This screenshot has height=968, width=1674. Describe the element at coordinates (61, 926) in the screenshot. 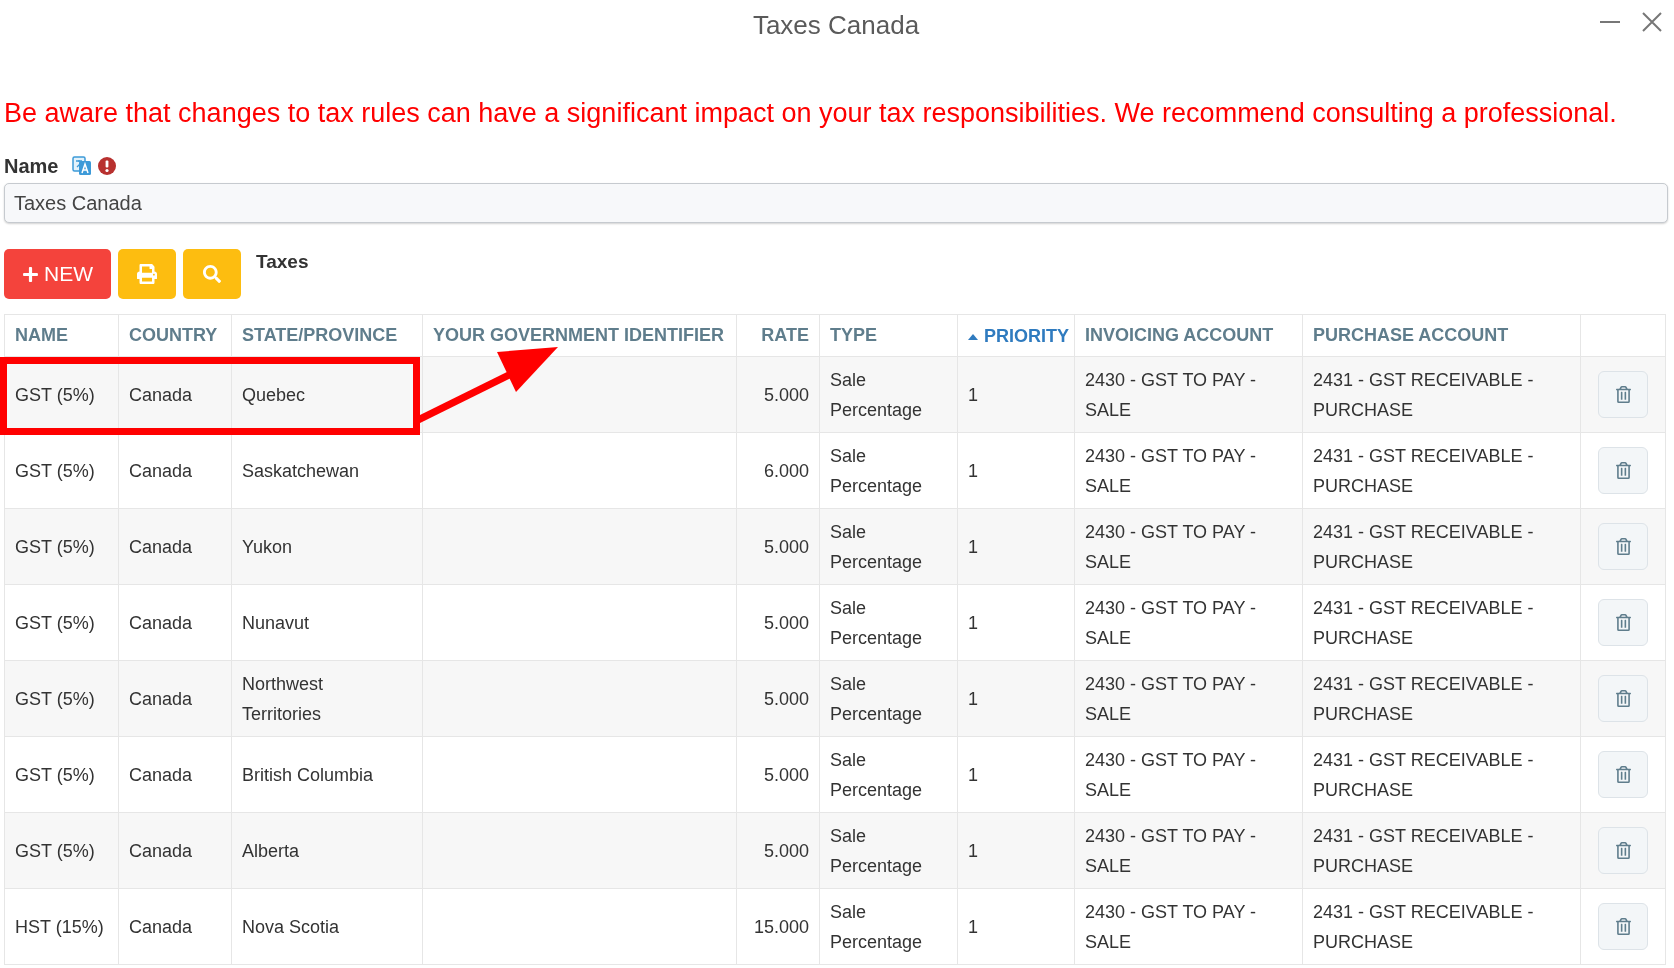

I see `table-cell: HST (15%)` at that location.